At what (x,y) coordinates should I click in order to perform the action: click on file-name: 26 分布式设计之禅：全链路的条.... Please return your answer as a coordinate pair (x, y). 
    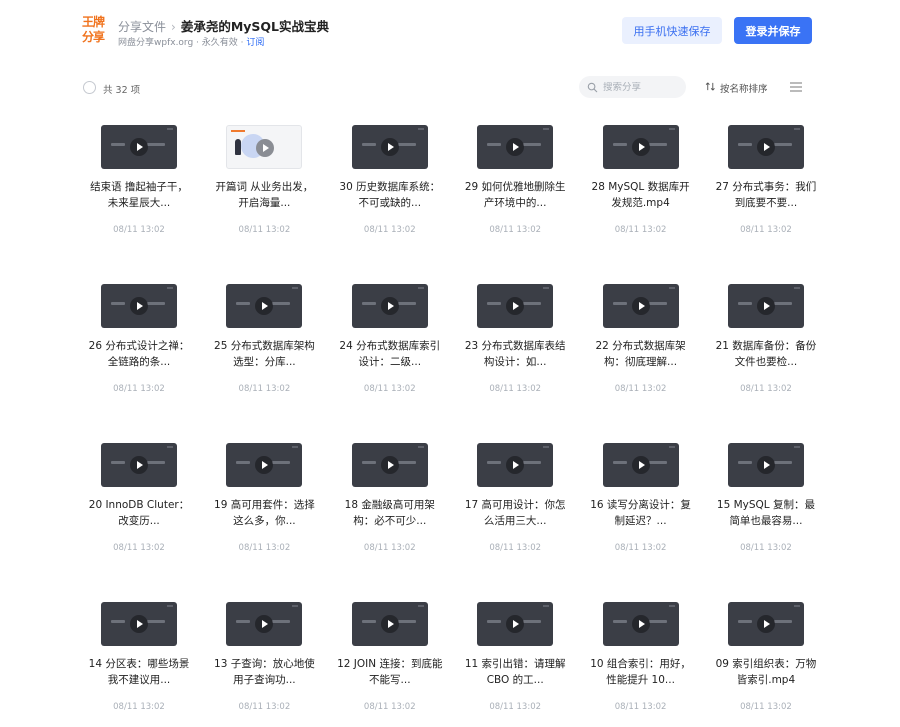
    Looking at the image, I should click on (139, 354).